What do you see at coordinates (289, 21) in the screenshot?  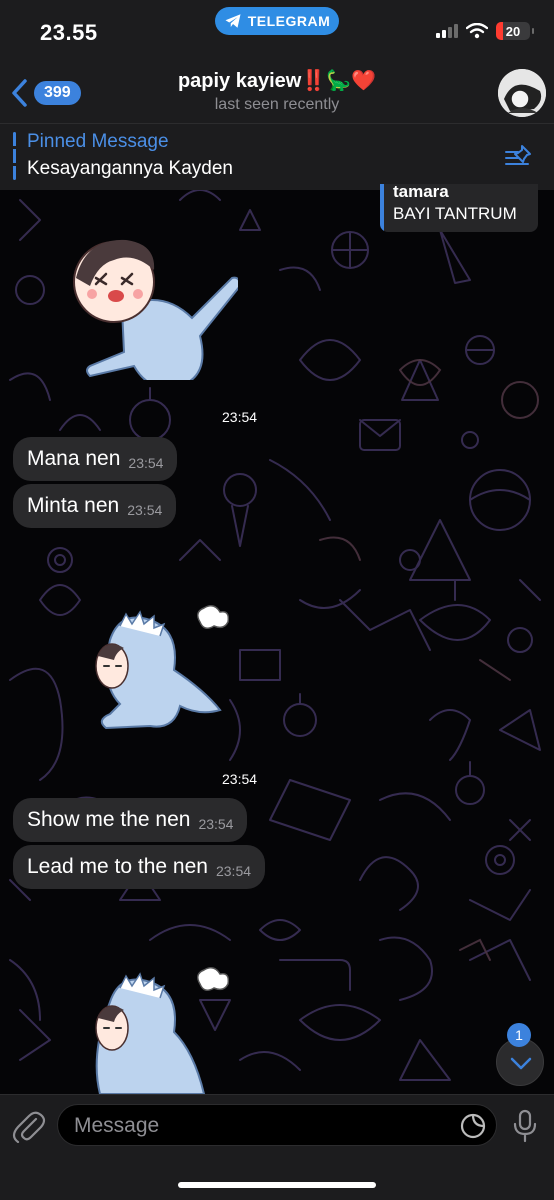 I see `app-pill-label: TELEGRAM` at bounding box center [289, 21].